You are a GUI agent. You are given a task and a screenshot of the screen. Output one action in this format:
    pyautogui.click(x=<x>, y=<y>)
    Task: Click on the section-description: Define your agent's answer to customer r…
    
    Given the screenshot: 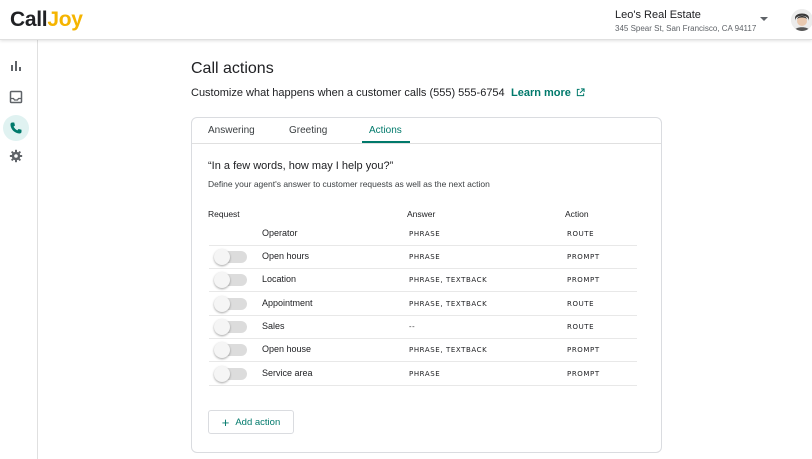 What is the action you would take?
    pyautogui.click(x=349, y=184)
    